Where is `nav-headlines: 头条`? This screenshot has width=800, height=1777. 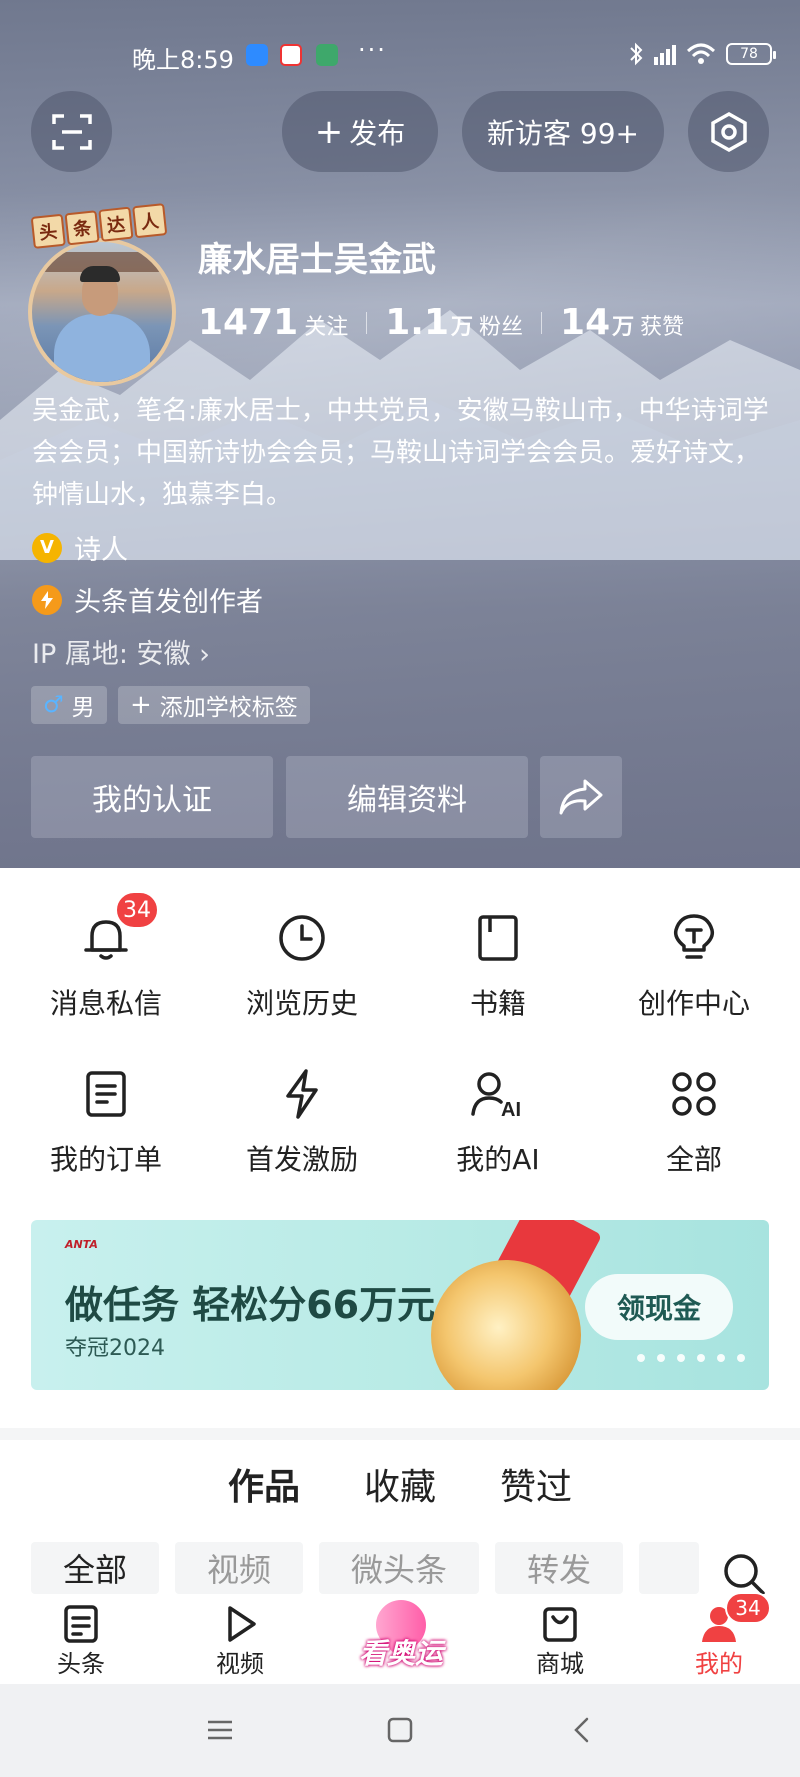 nav-headlines: 头条 is located at coordinates (81, 1641).